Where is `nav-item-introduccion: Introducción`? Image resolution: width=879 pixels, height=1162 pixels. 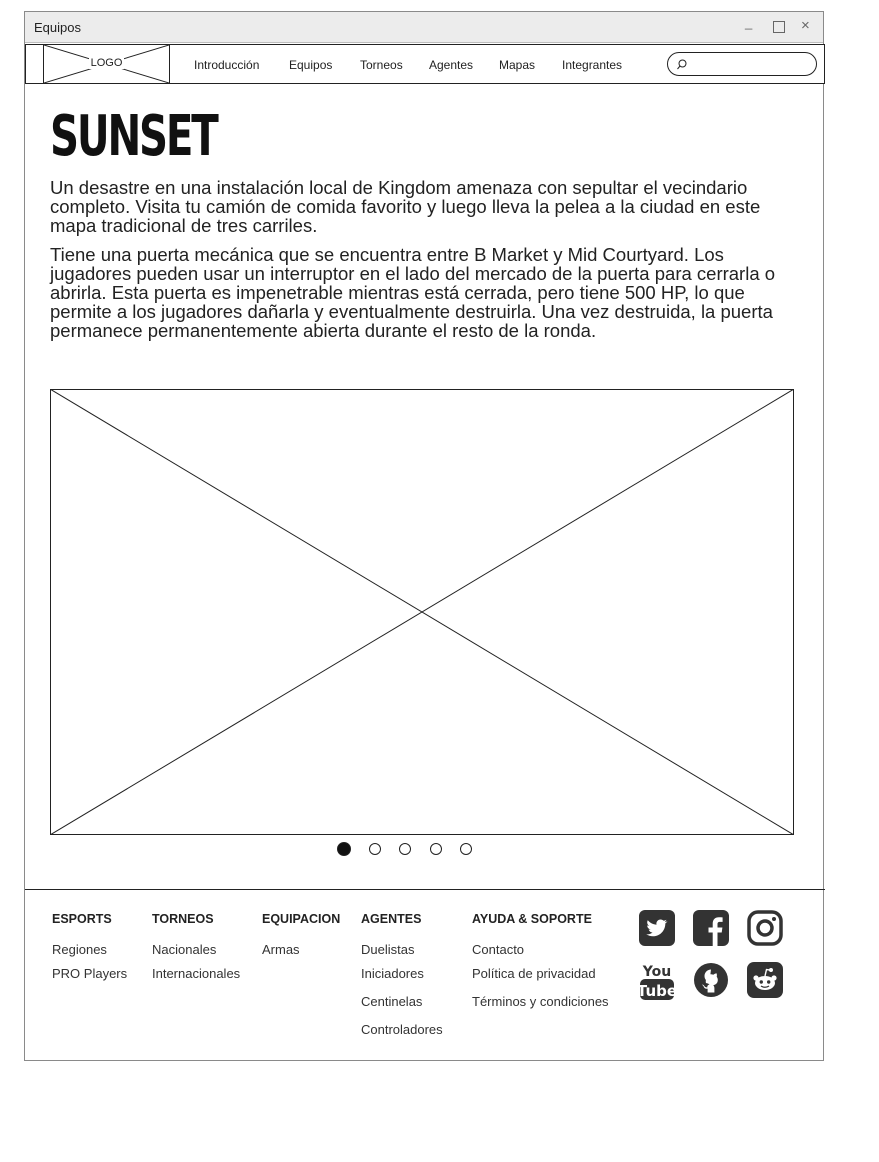 nav-item-introduccion: Introducción is located at coordinates (226, 65).